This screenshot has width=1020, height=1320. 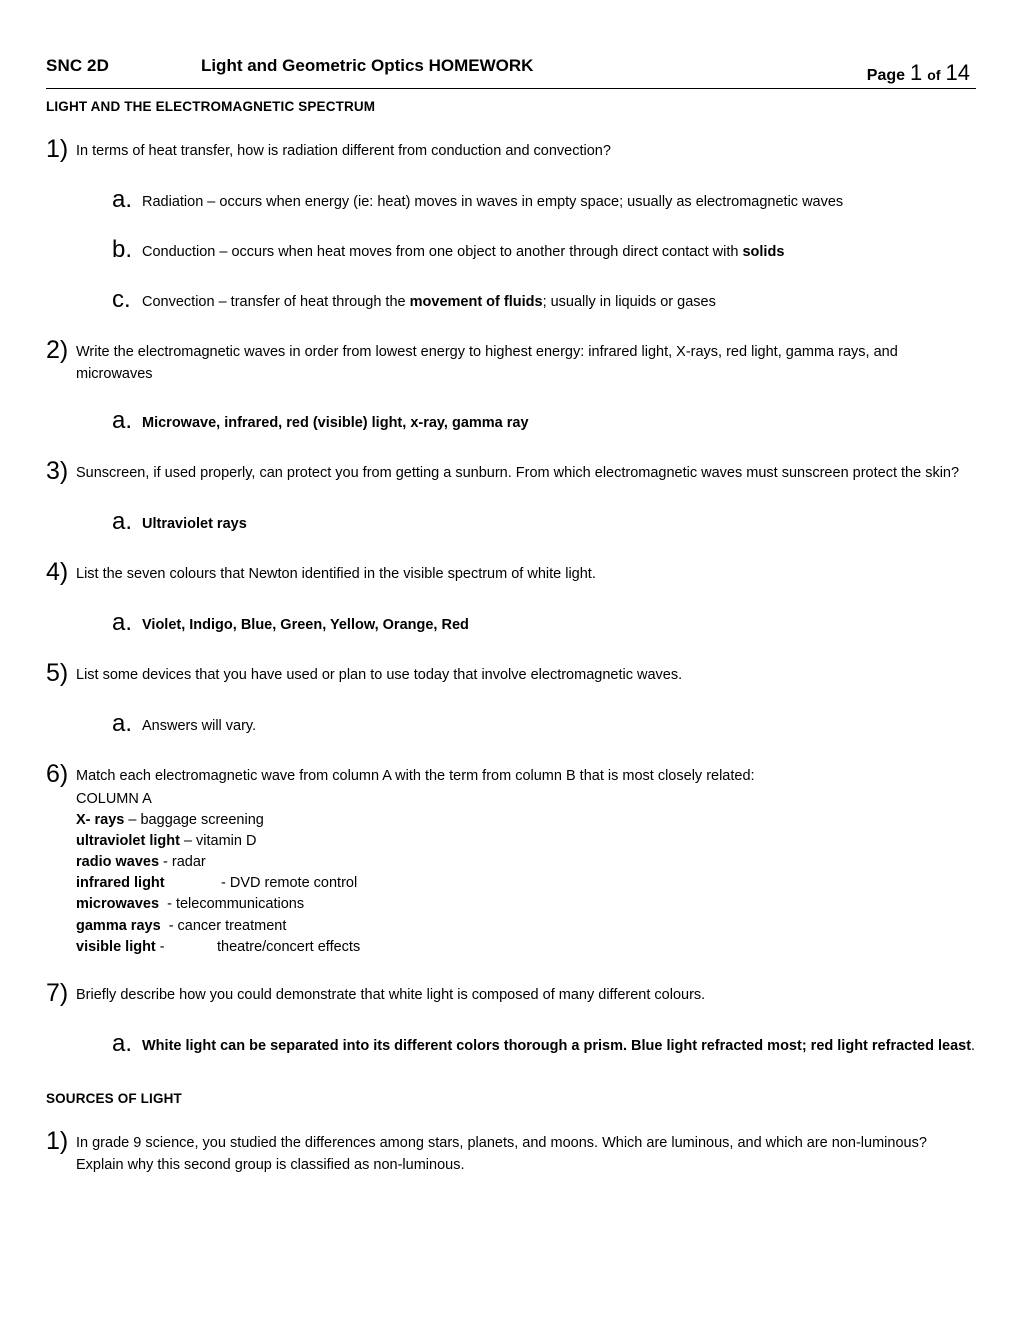 I want to click on column-a-desc-infrared: - DVD remote control, so click(x=261, y=883).